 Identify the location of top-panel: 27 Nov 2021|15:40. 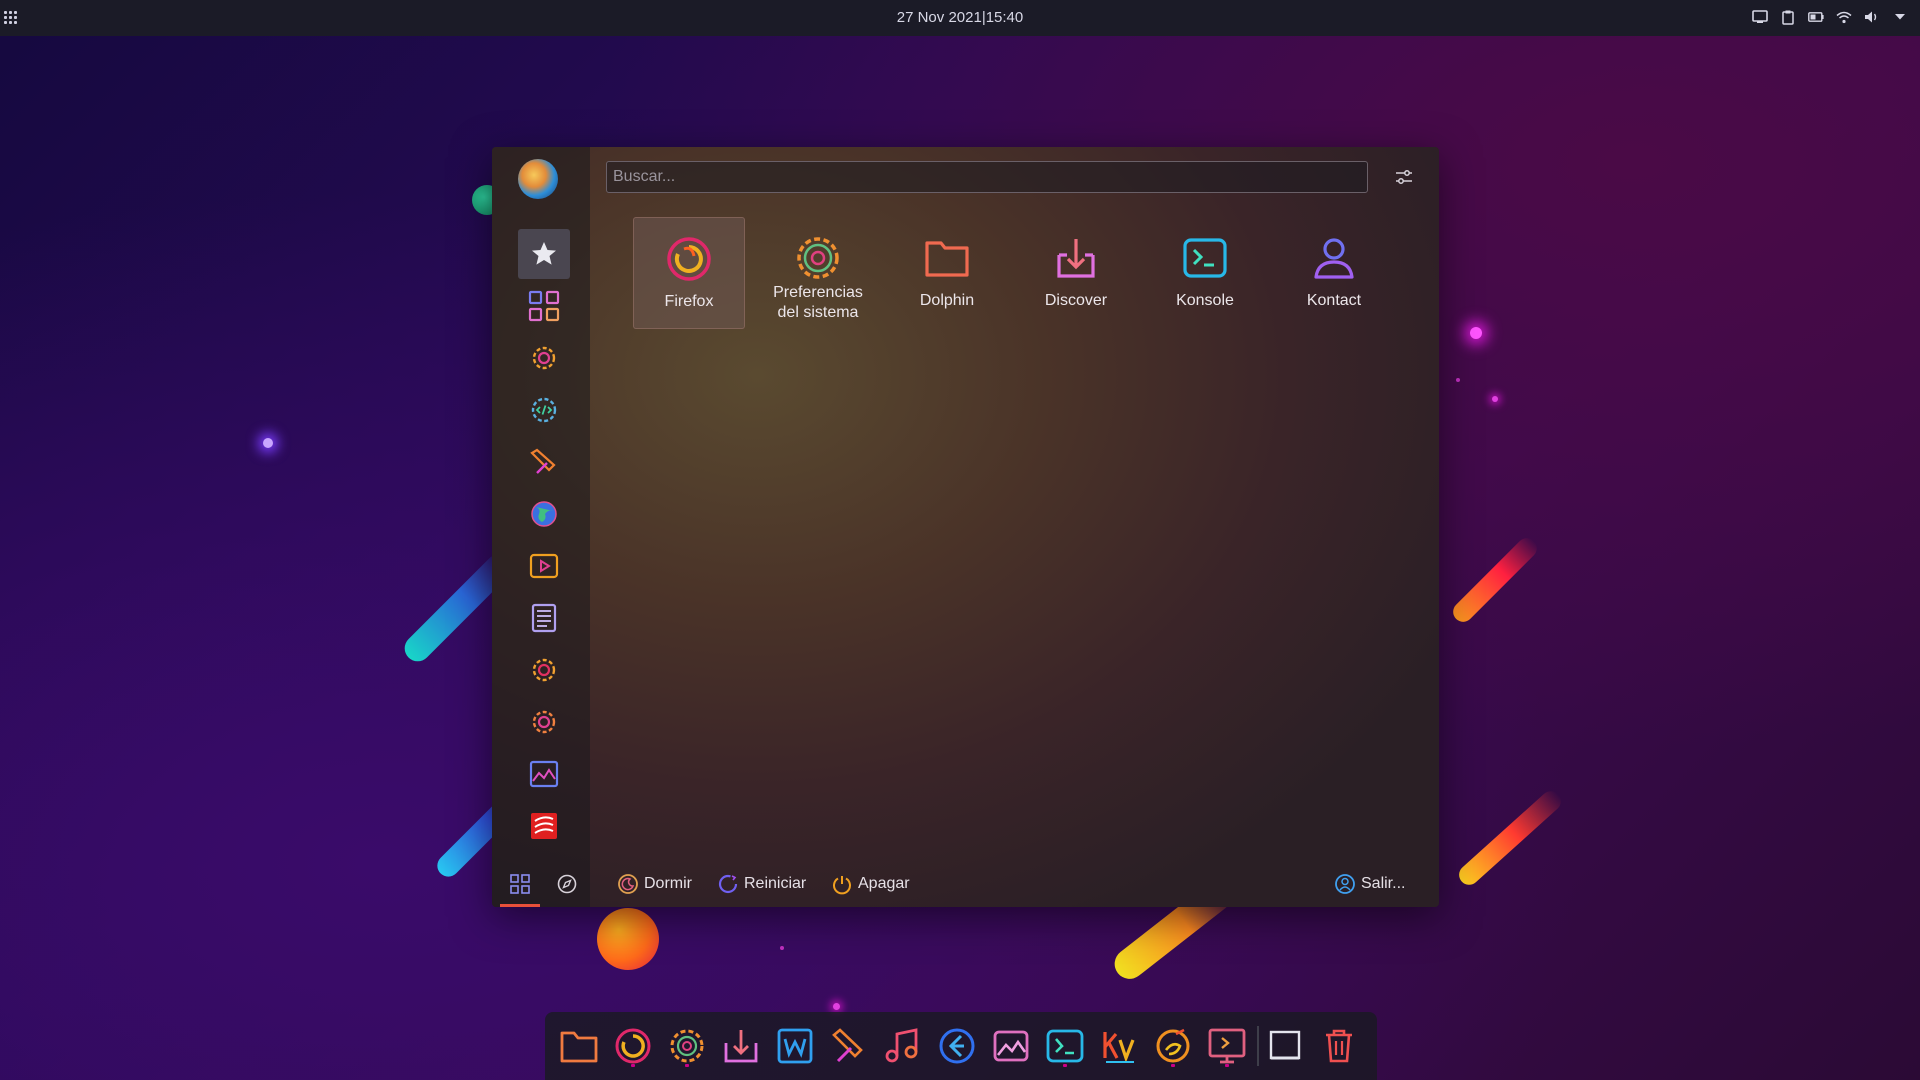
(960, 18).